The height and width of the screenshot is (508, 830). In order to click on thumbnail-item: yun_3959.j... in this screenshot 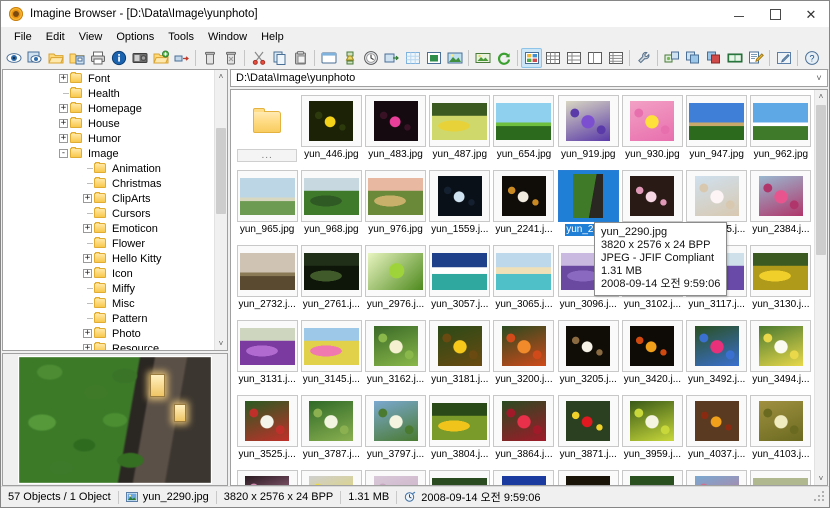, I will do `click(652, 431)`.